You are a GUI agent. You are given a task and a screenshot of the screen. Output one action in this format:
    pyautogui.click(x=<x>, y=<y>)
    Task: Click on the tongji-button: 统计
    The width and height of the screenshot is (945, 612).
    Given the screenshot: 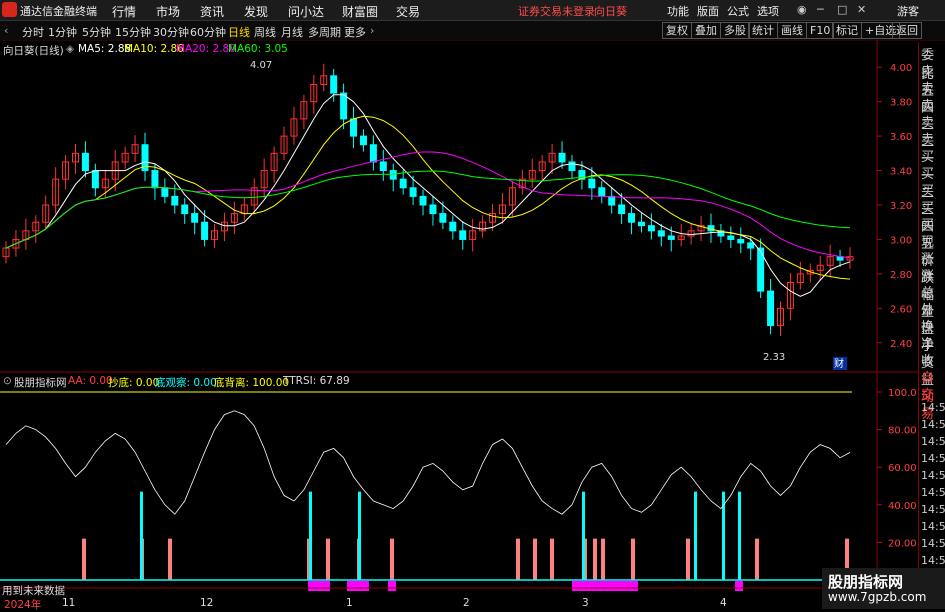 What is the action you would take?
    pyautogui.click(x=763, y=30)
    